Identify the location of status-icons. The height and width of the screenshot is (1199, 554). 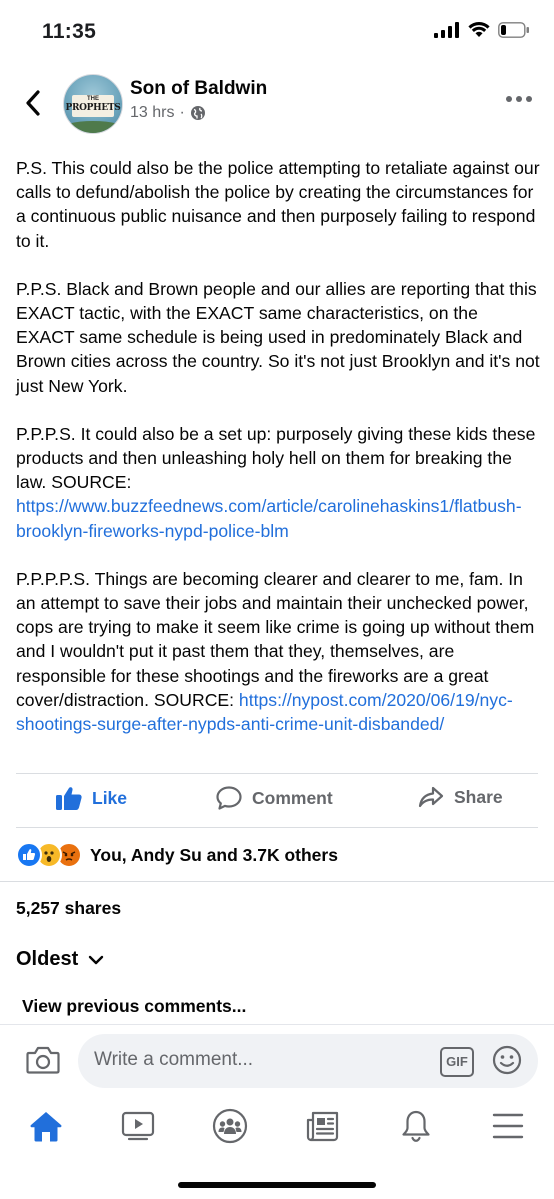
(482, 30).